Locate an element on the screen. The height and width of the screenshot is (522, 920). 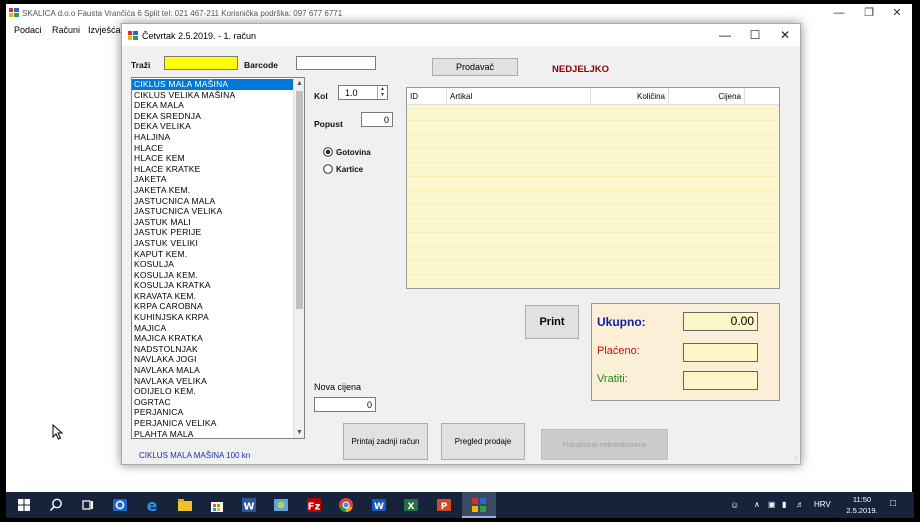
pregled-prodaje-button: Pregled prodaje is located at coordinates (483, 441).